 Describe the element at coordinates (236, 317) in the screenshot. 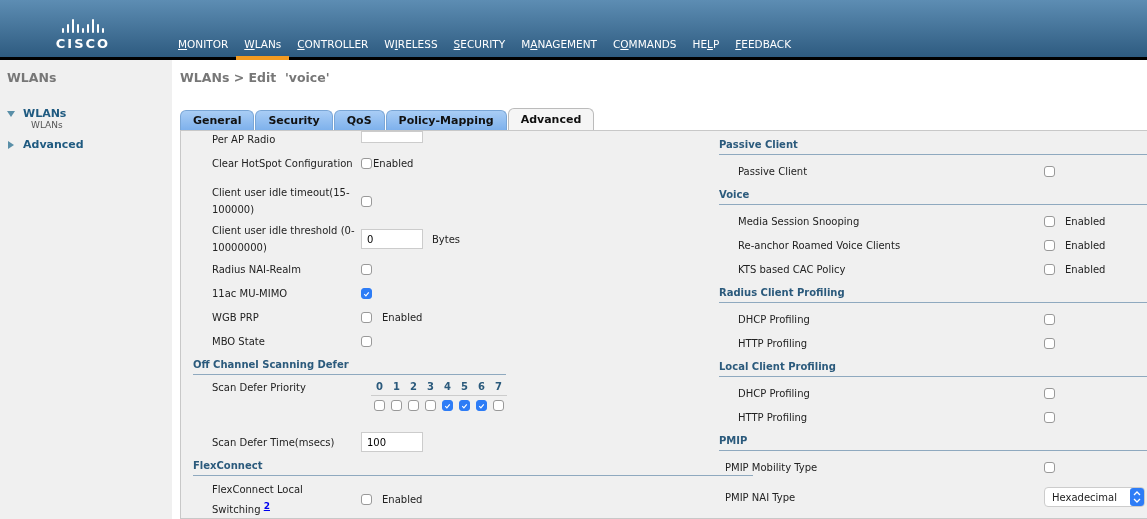

I see `field-label: WGB PRP` at that location.